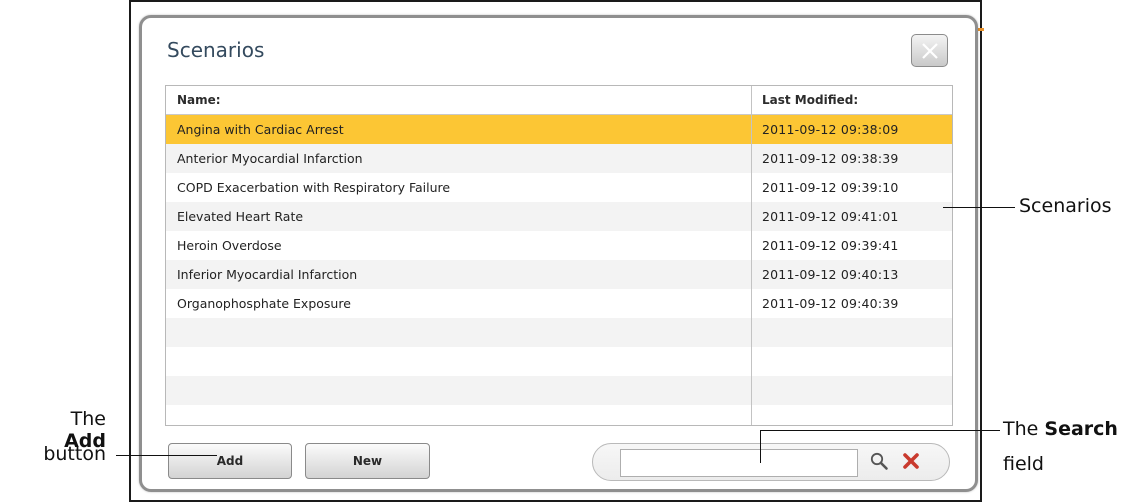 This screenshot has width=1138, height=504. I want to click on callout-line-search-h, so click(880, 430).